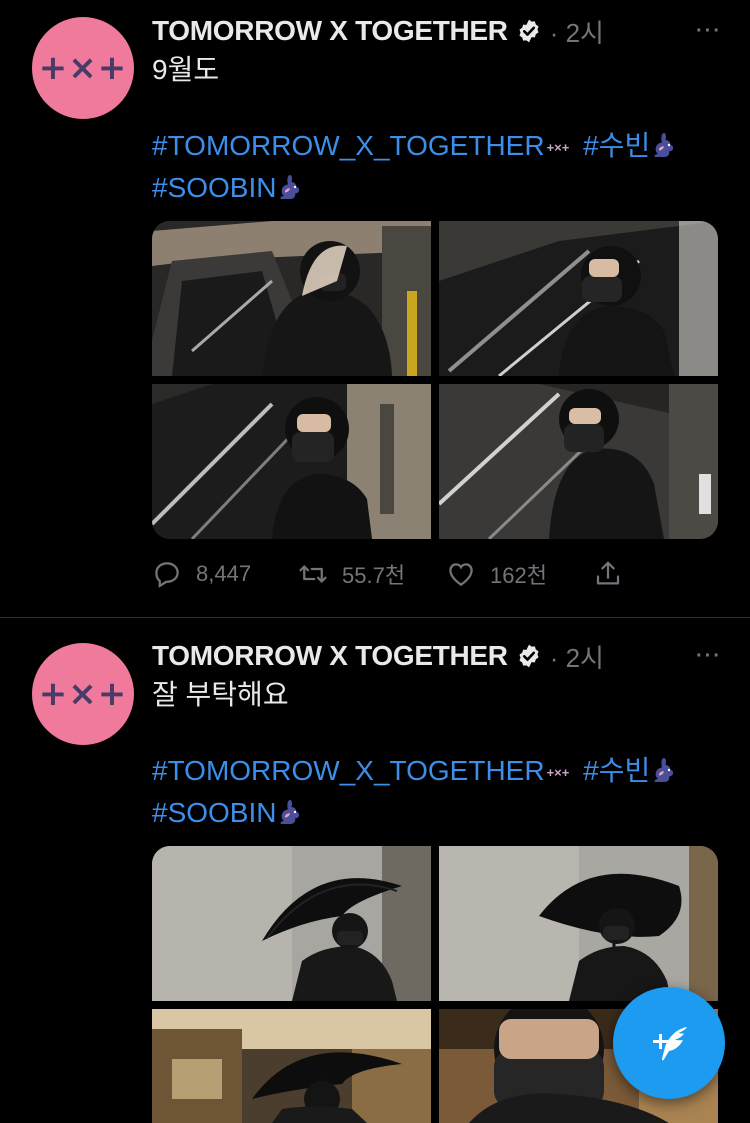 The width and height of the screenshot is (750, 1123). I want to click on like-count: 162천, so click(518, 575).